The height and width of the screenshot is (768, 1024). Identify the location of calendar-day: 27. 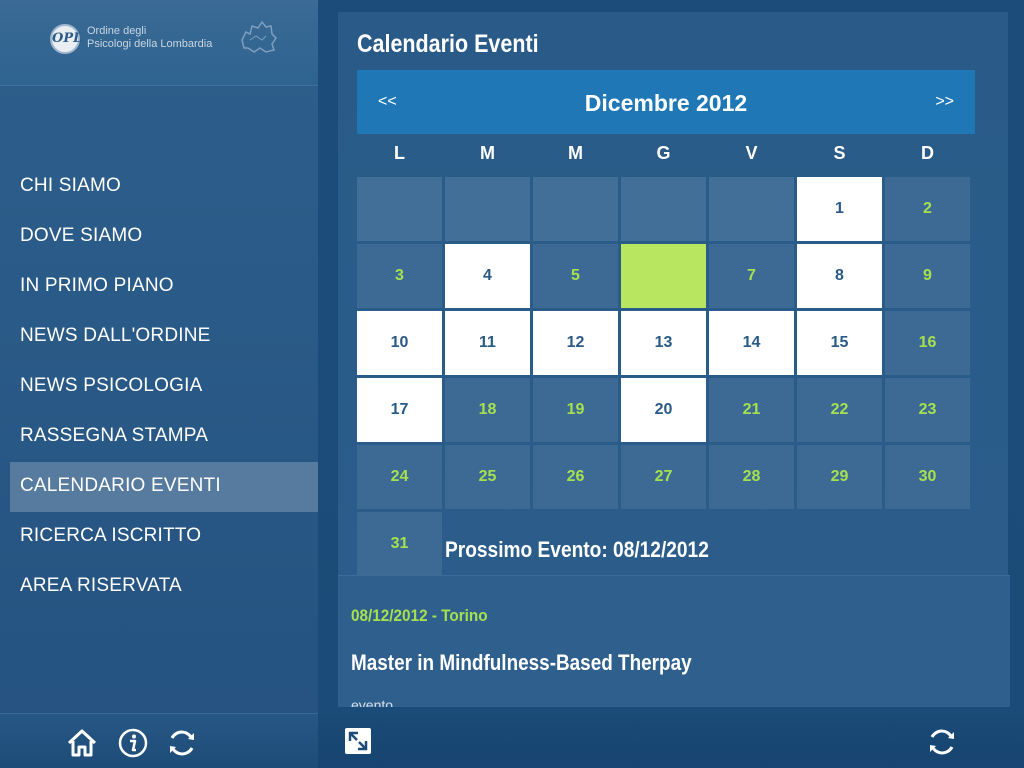
(663, 477).